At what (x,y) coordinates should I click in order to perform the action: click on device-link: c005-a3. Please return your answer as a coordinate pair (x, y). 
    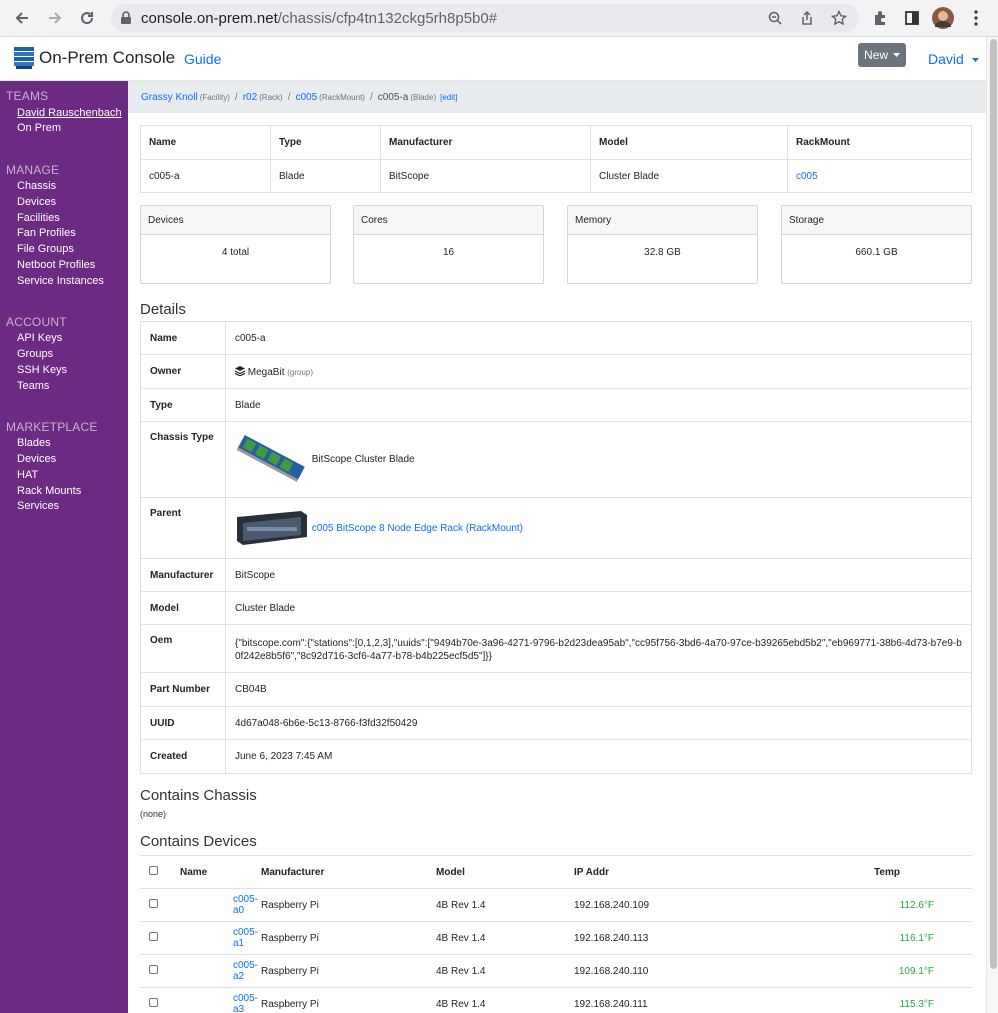
    Looking at the image, I should click on (245, 1003).